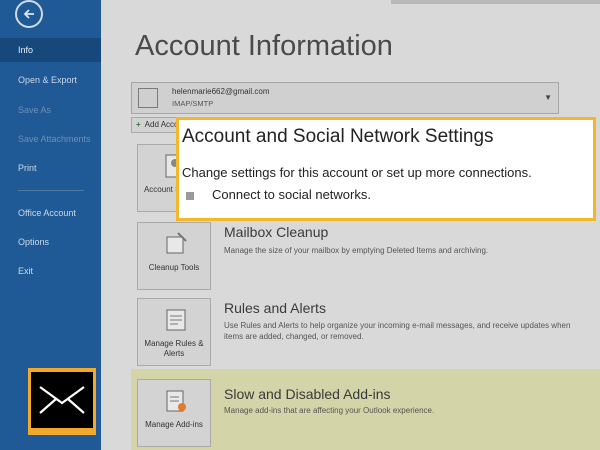  I want to click on nav-divider, so click(51, 190).